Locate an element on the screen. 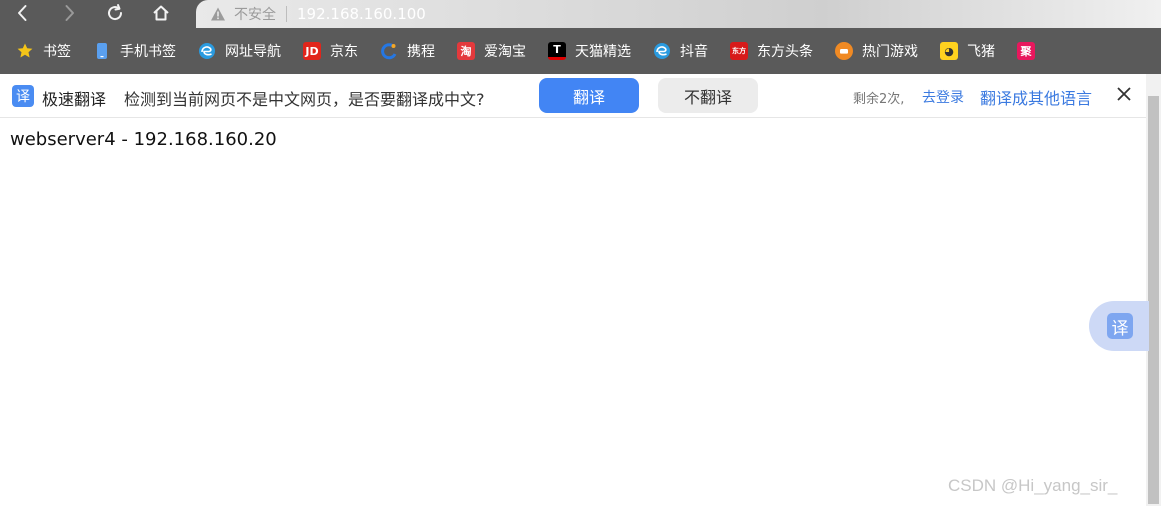 Image resolution: width=1161 pixels, height=506 pixels. bookmark-item: 网址导航 is located at coordinates (239, 51).